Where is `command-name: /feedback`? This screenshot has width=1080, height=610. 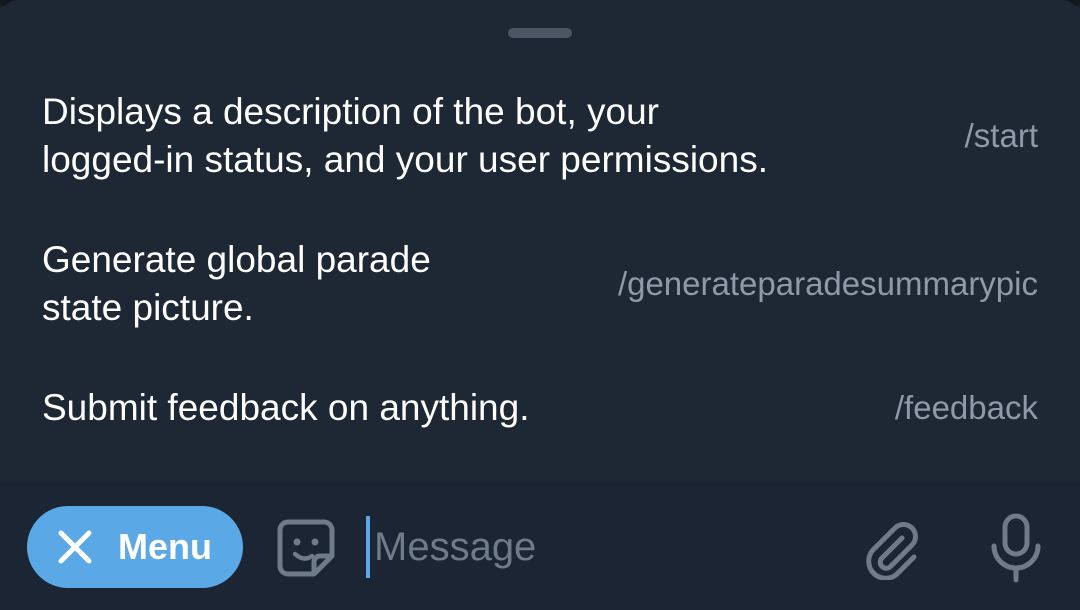
command-name: /feedback is located at coordinates (966, 407).